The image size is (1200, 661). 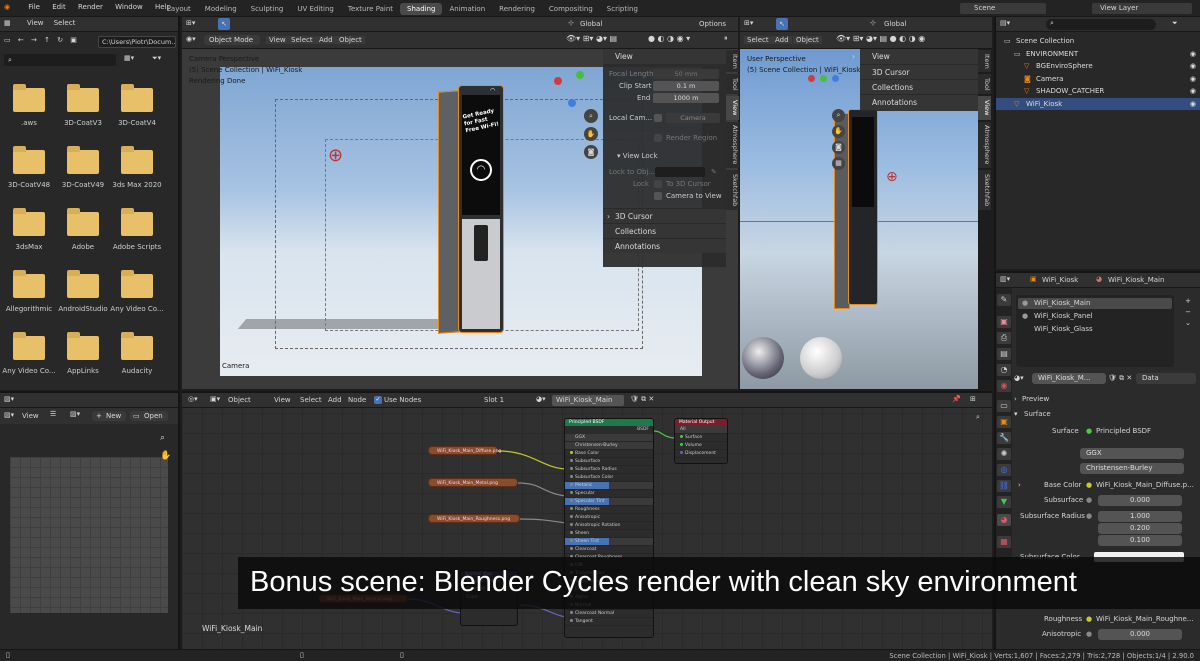 What do you see at coordinates (622, 9) in the screenshot?
I see `tab-scripting: Scripting` at bounding box center [622, 9].